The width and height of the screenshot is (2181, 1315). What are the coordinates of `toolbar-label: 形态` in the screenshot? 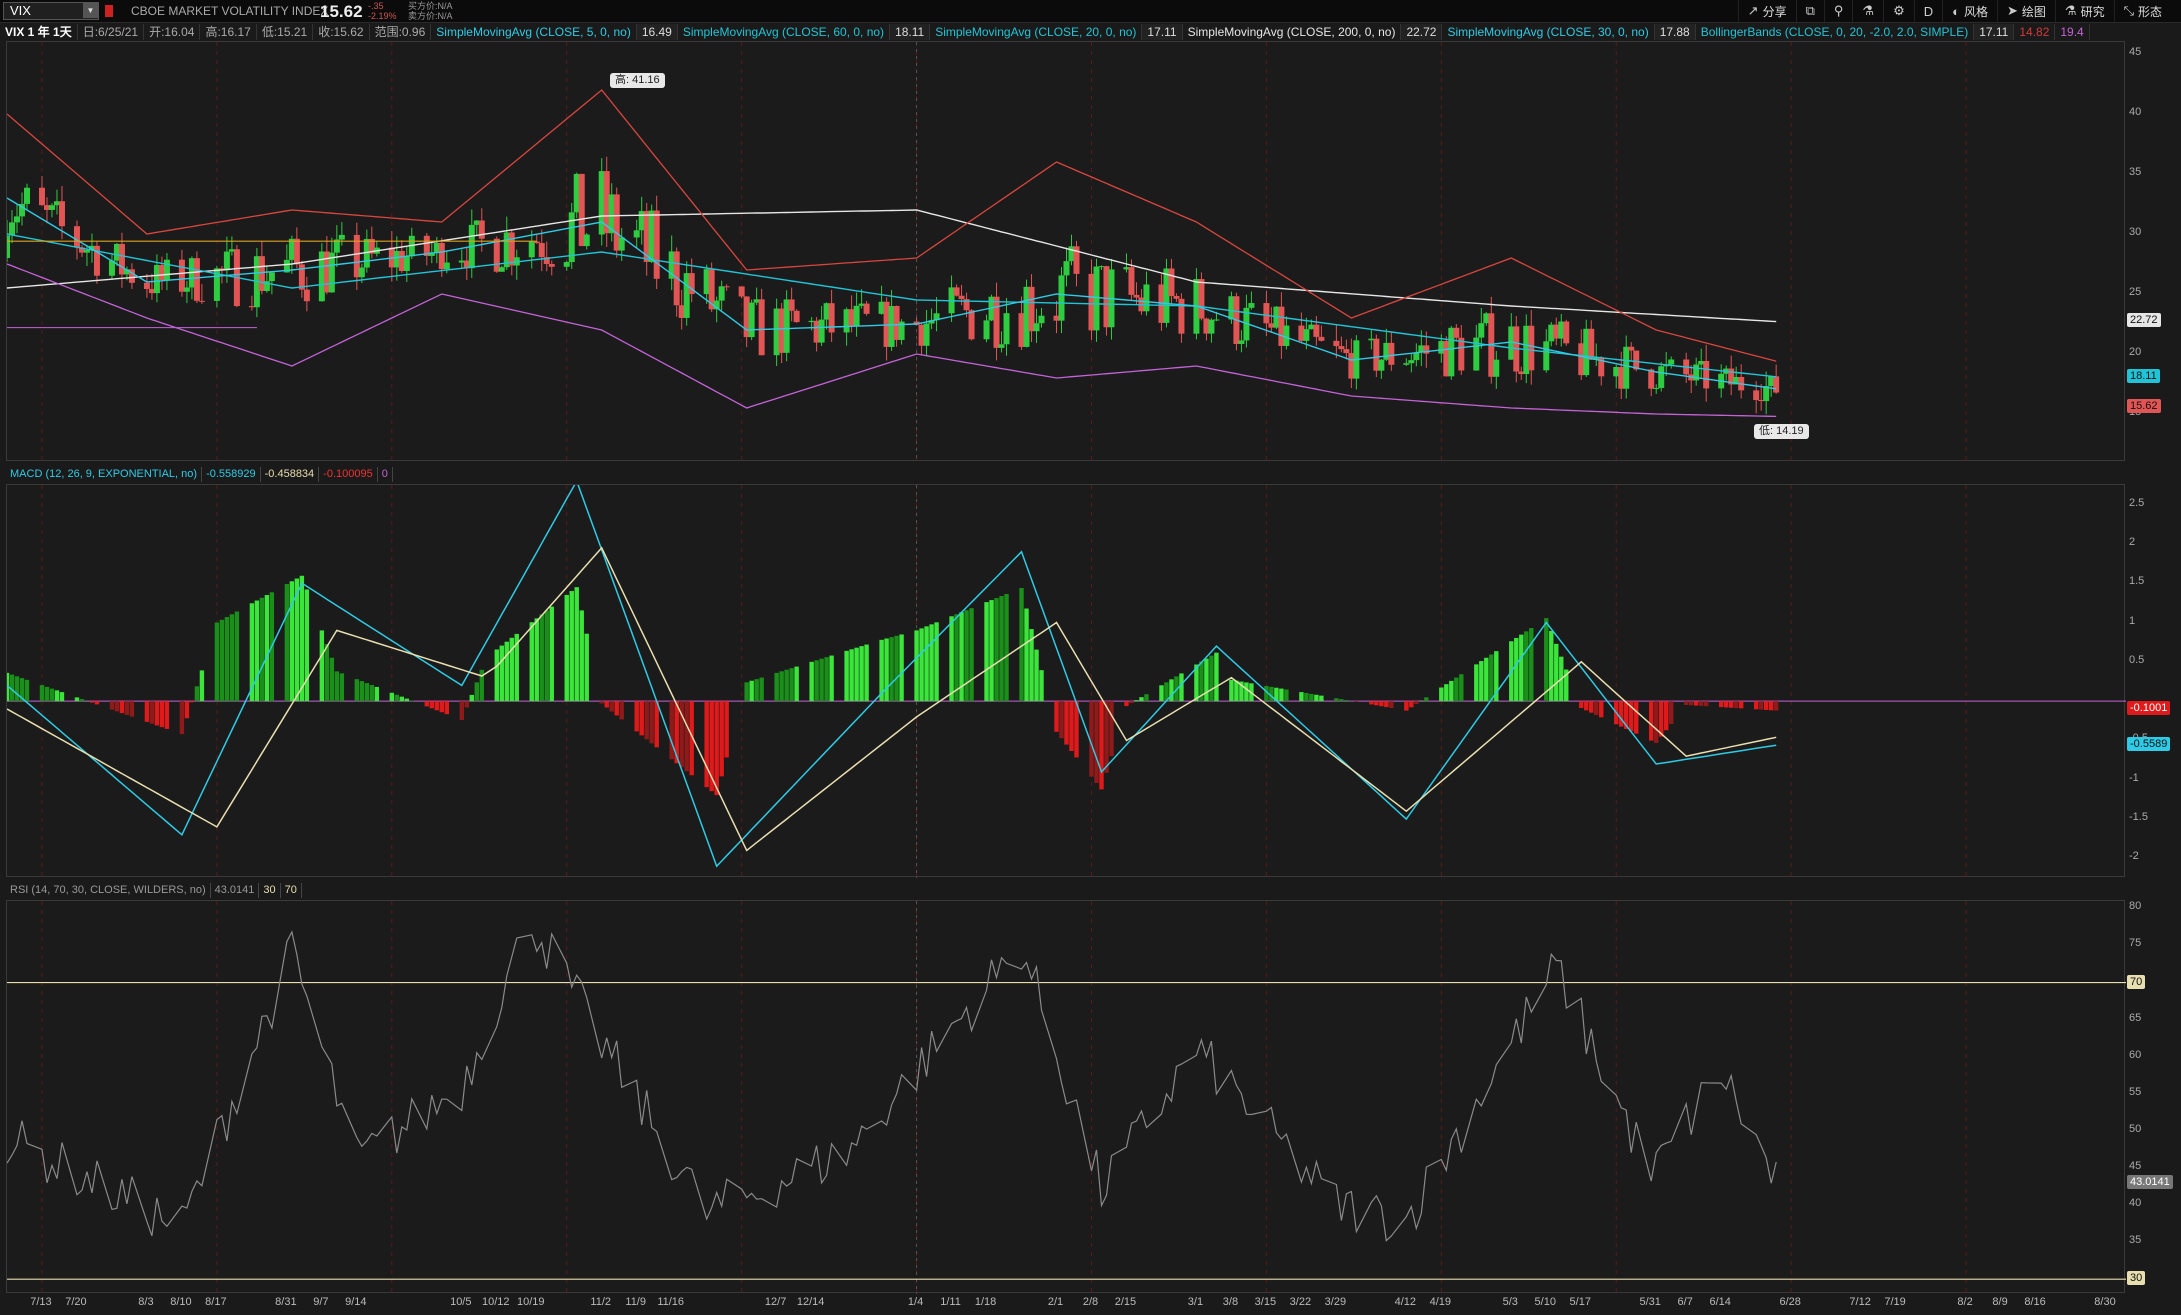 It's located at (2149, 11).